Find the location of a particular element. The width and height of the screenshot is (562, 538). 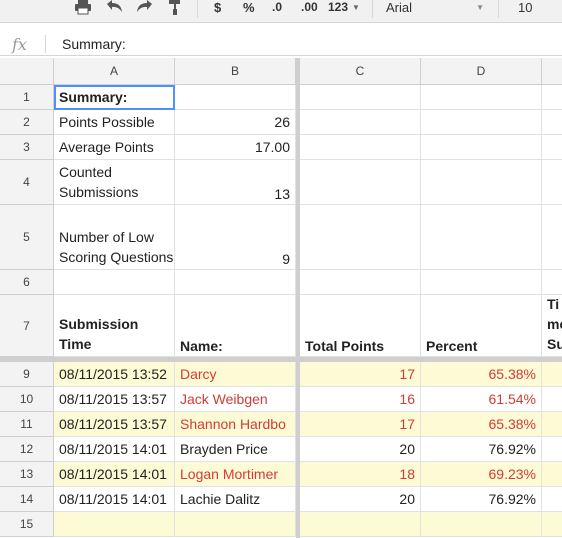

cell-d3 is located at coordinates (481, 147).